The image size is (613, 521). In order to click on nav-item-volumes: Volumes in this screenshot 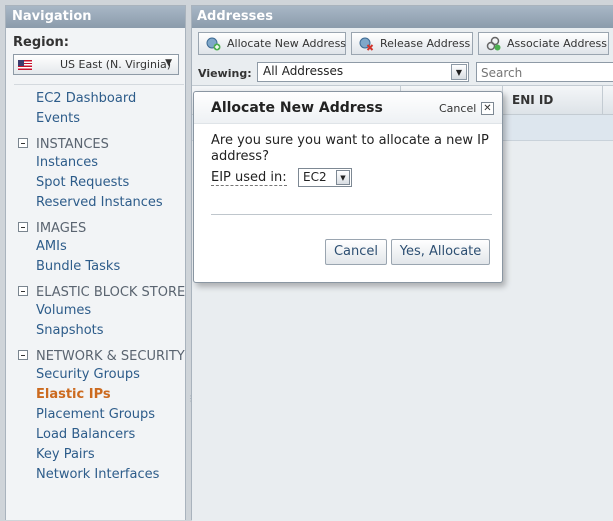, I will do `click(63, 310)`.